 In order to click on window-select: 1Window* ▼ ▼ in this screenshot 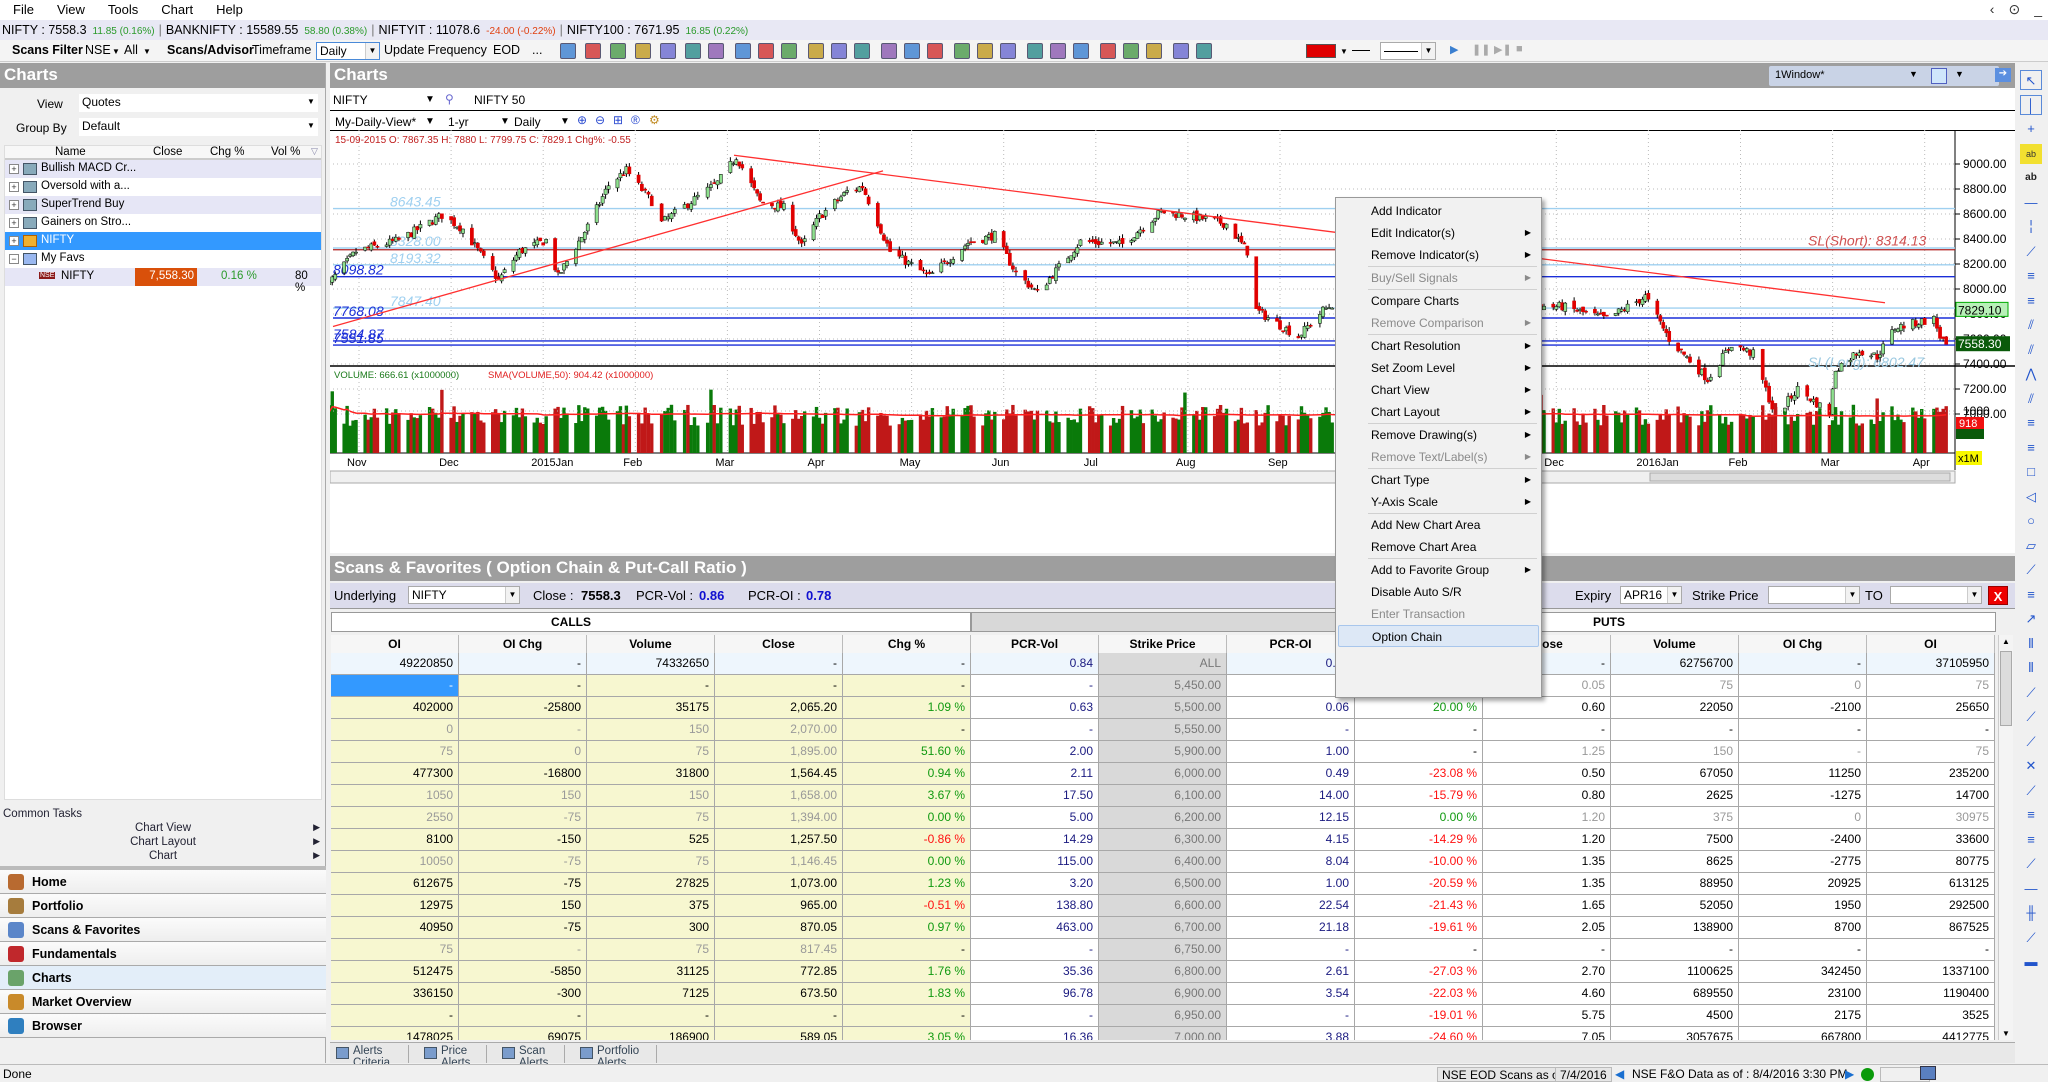, I will do `click(1884, 76)`.